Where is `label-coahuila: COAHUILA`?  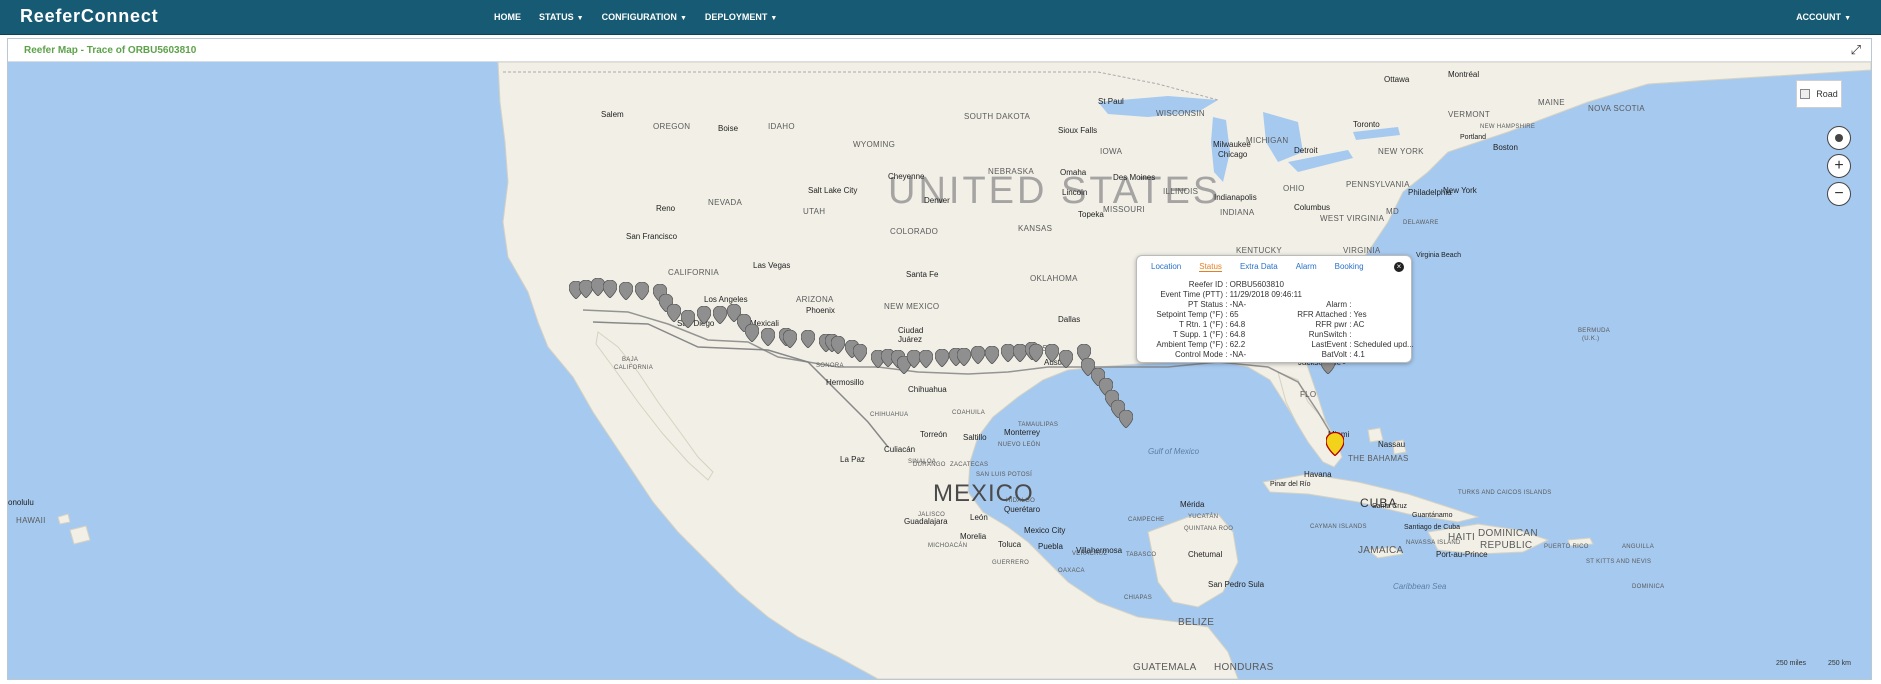
label-coahuila: COAHUILA is located at coordinates (969, 413).